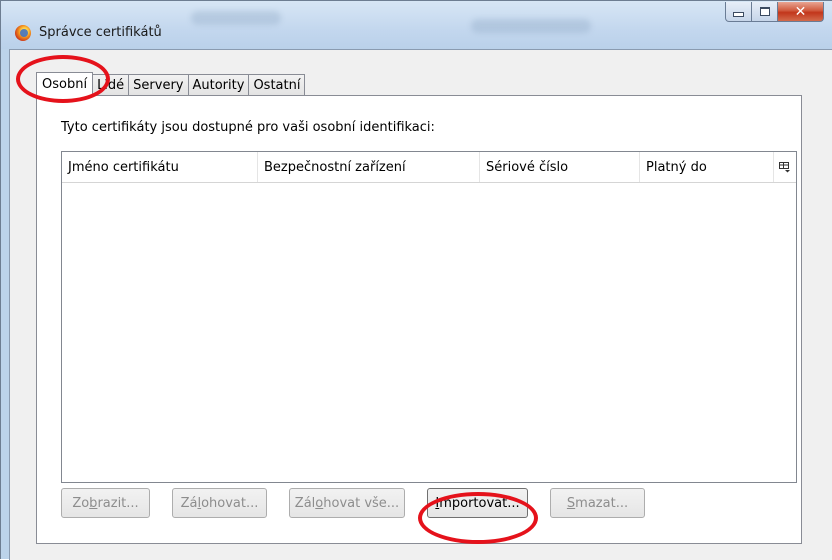 This screenshot has height=560, width=832. I want to click on maximize-icon, so click(764, 11).